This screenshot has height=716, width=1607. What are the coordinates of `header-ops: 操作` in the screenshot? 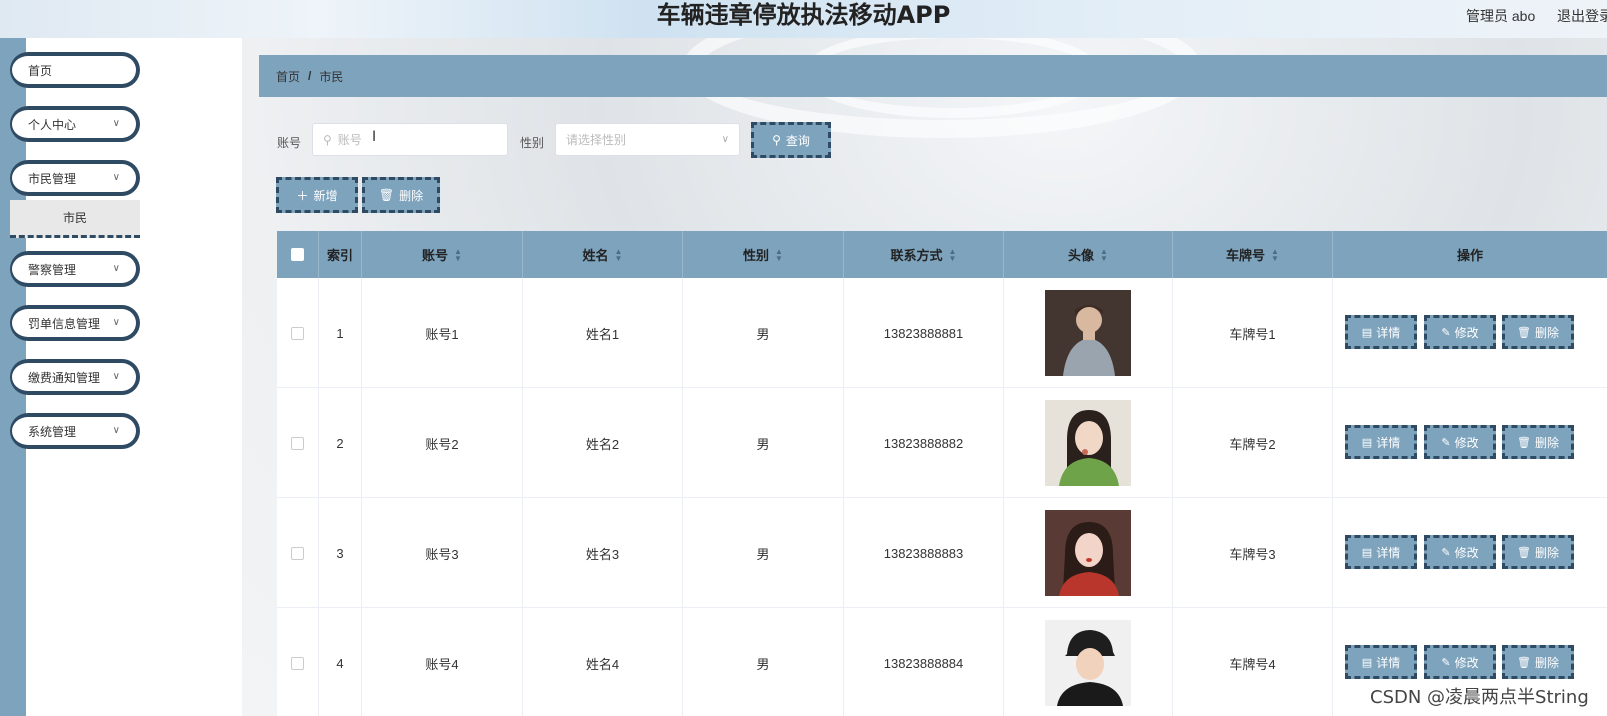 It's located at (1470, 254).